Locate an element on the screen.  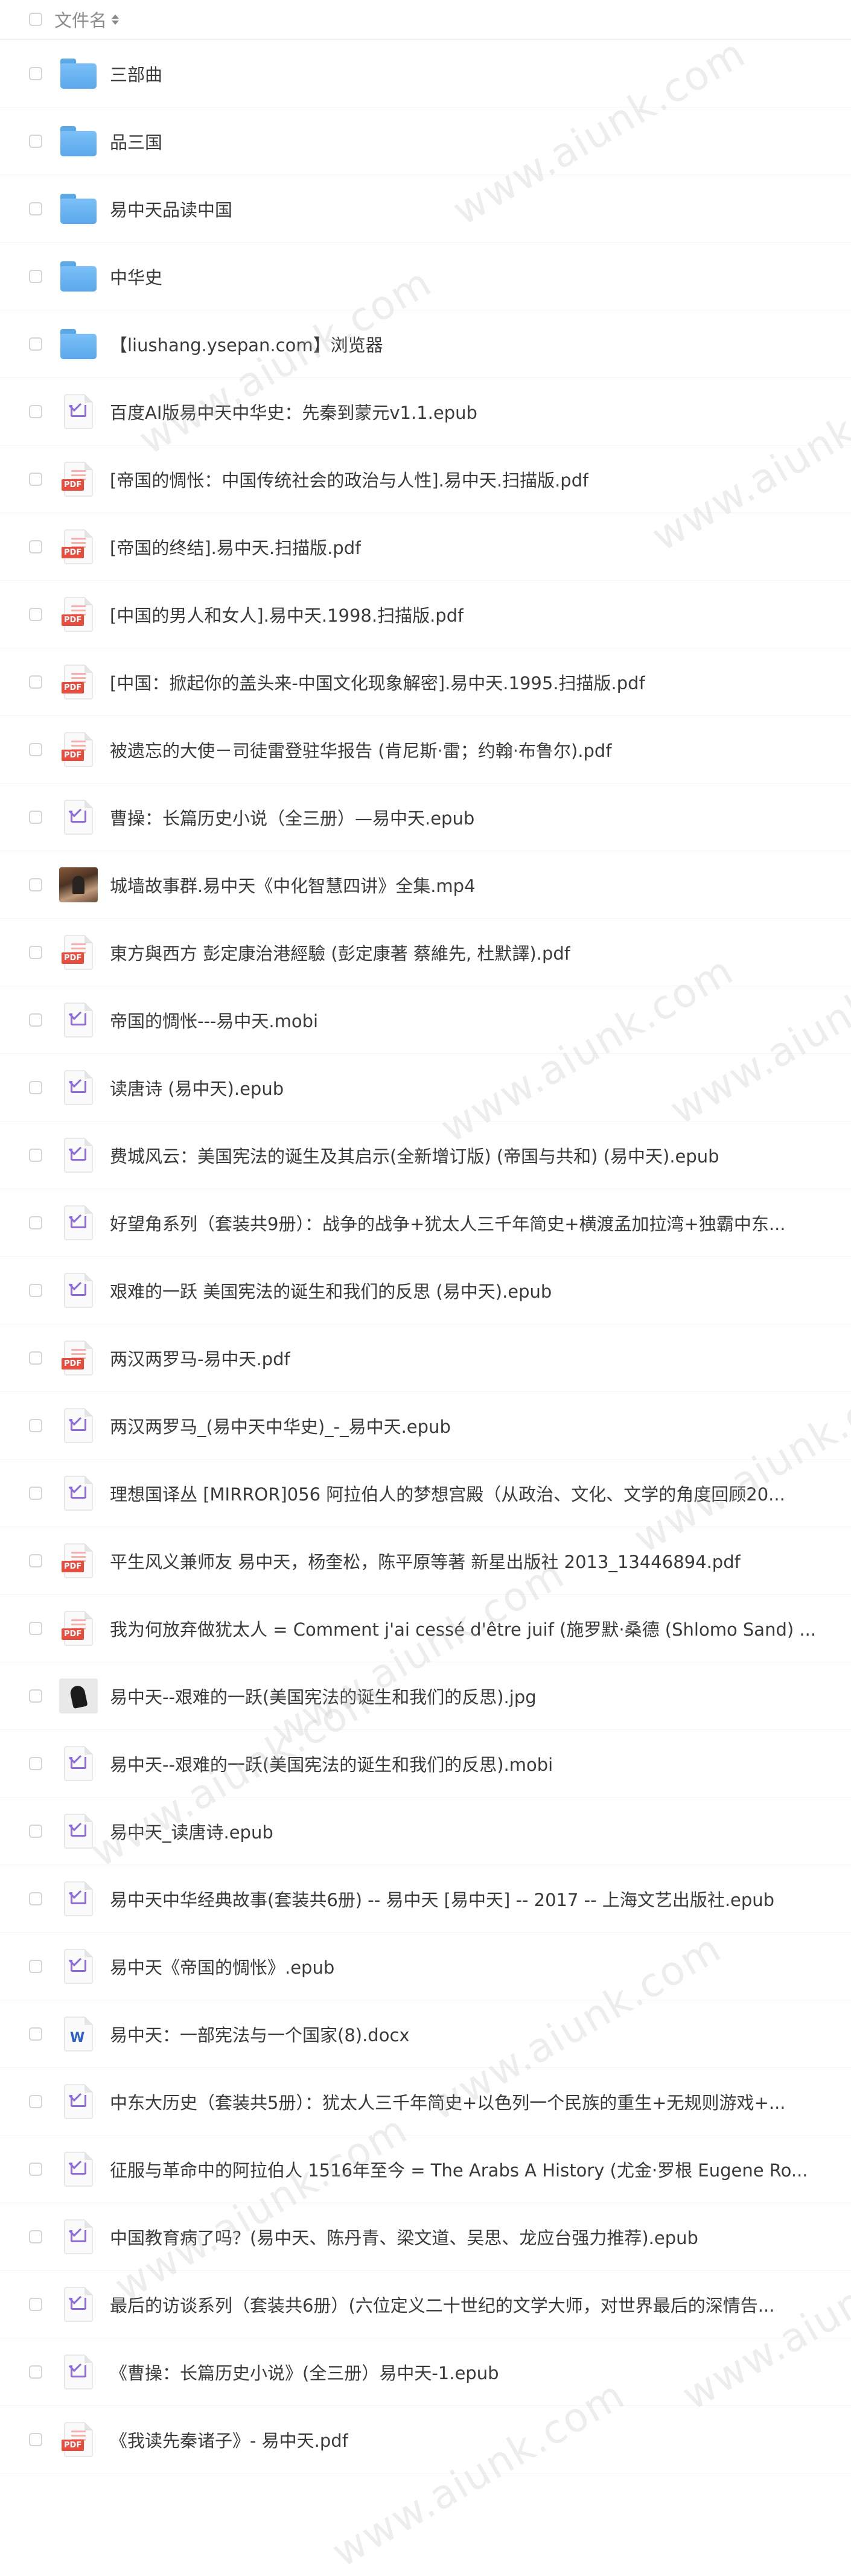
file-row: 中国教育病了吗？(易中天、陈丹青、梁文道、吴思、龙应台强力推荐).epub is located at coordinates (425, 2237).